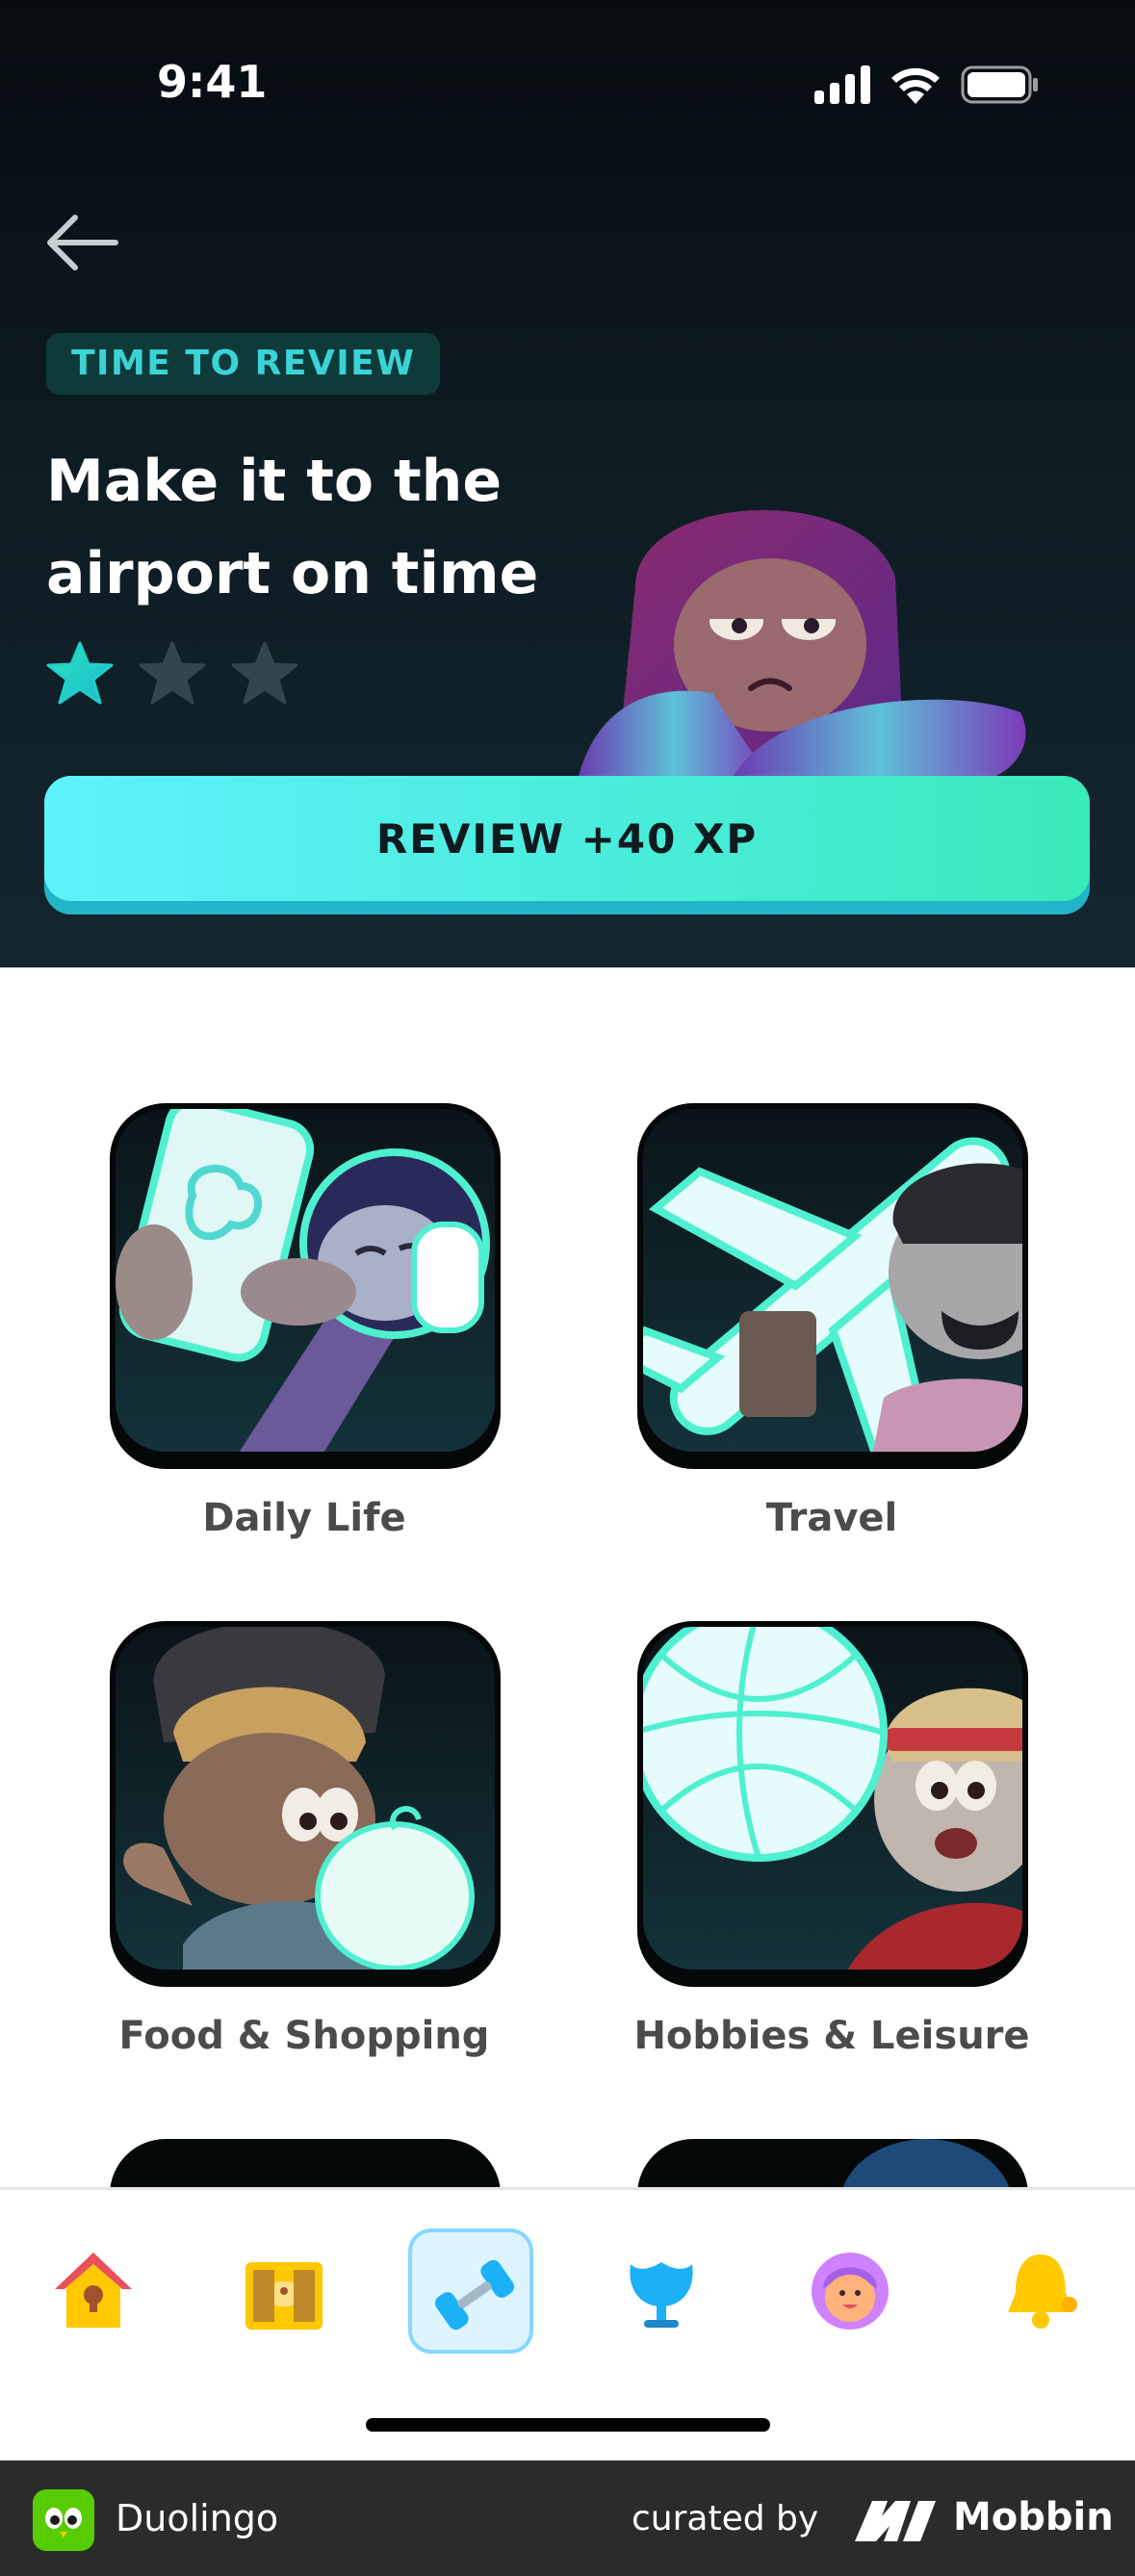 The height and width of the screenshot is (2576, 1135). What do you see at coordinates (283, 2296) in the screenshot?
I see `treasure-chest-icon` at bounding box center [283, 2296].